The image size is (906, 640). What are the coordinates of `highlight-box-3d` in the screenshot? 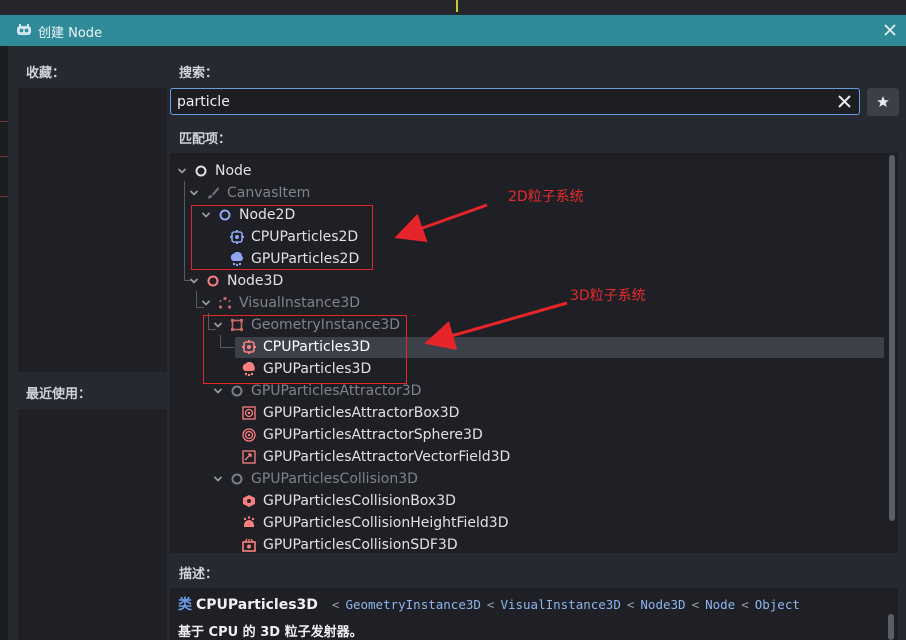 It's located at (305, 349).